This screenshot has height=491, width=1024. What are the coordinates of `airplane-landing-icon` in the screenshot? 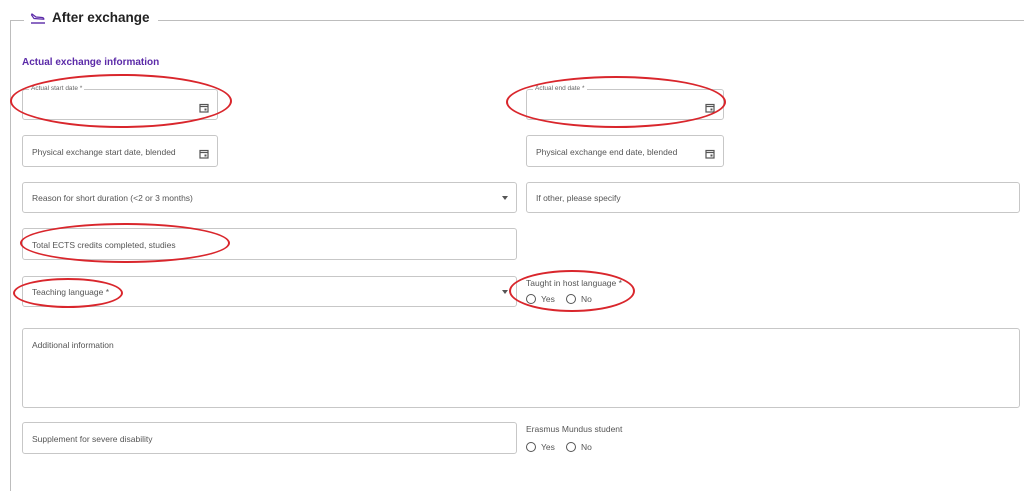 It's located at (38, 18).